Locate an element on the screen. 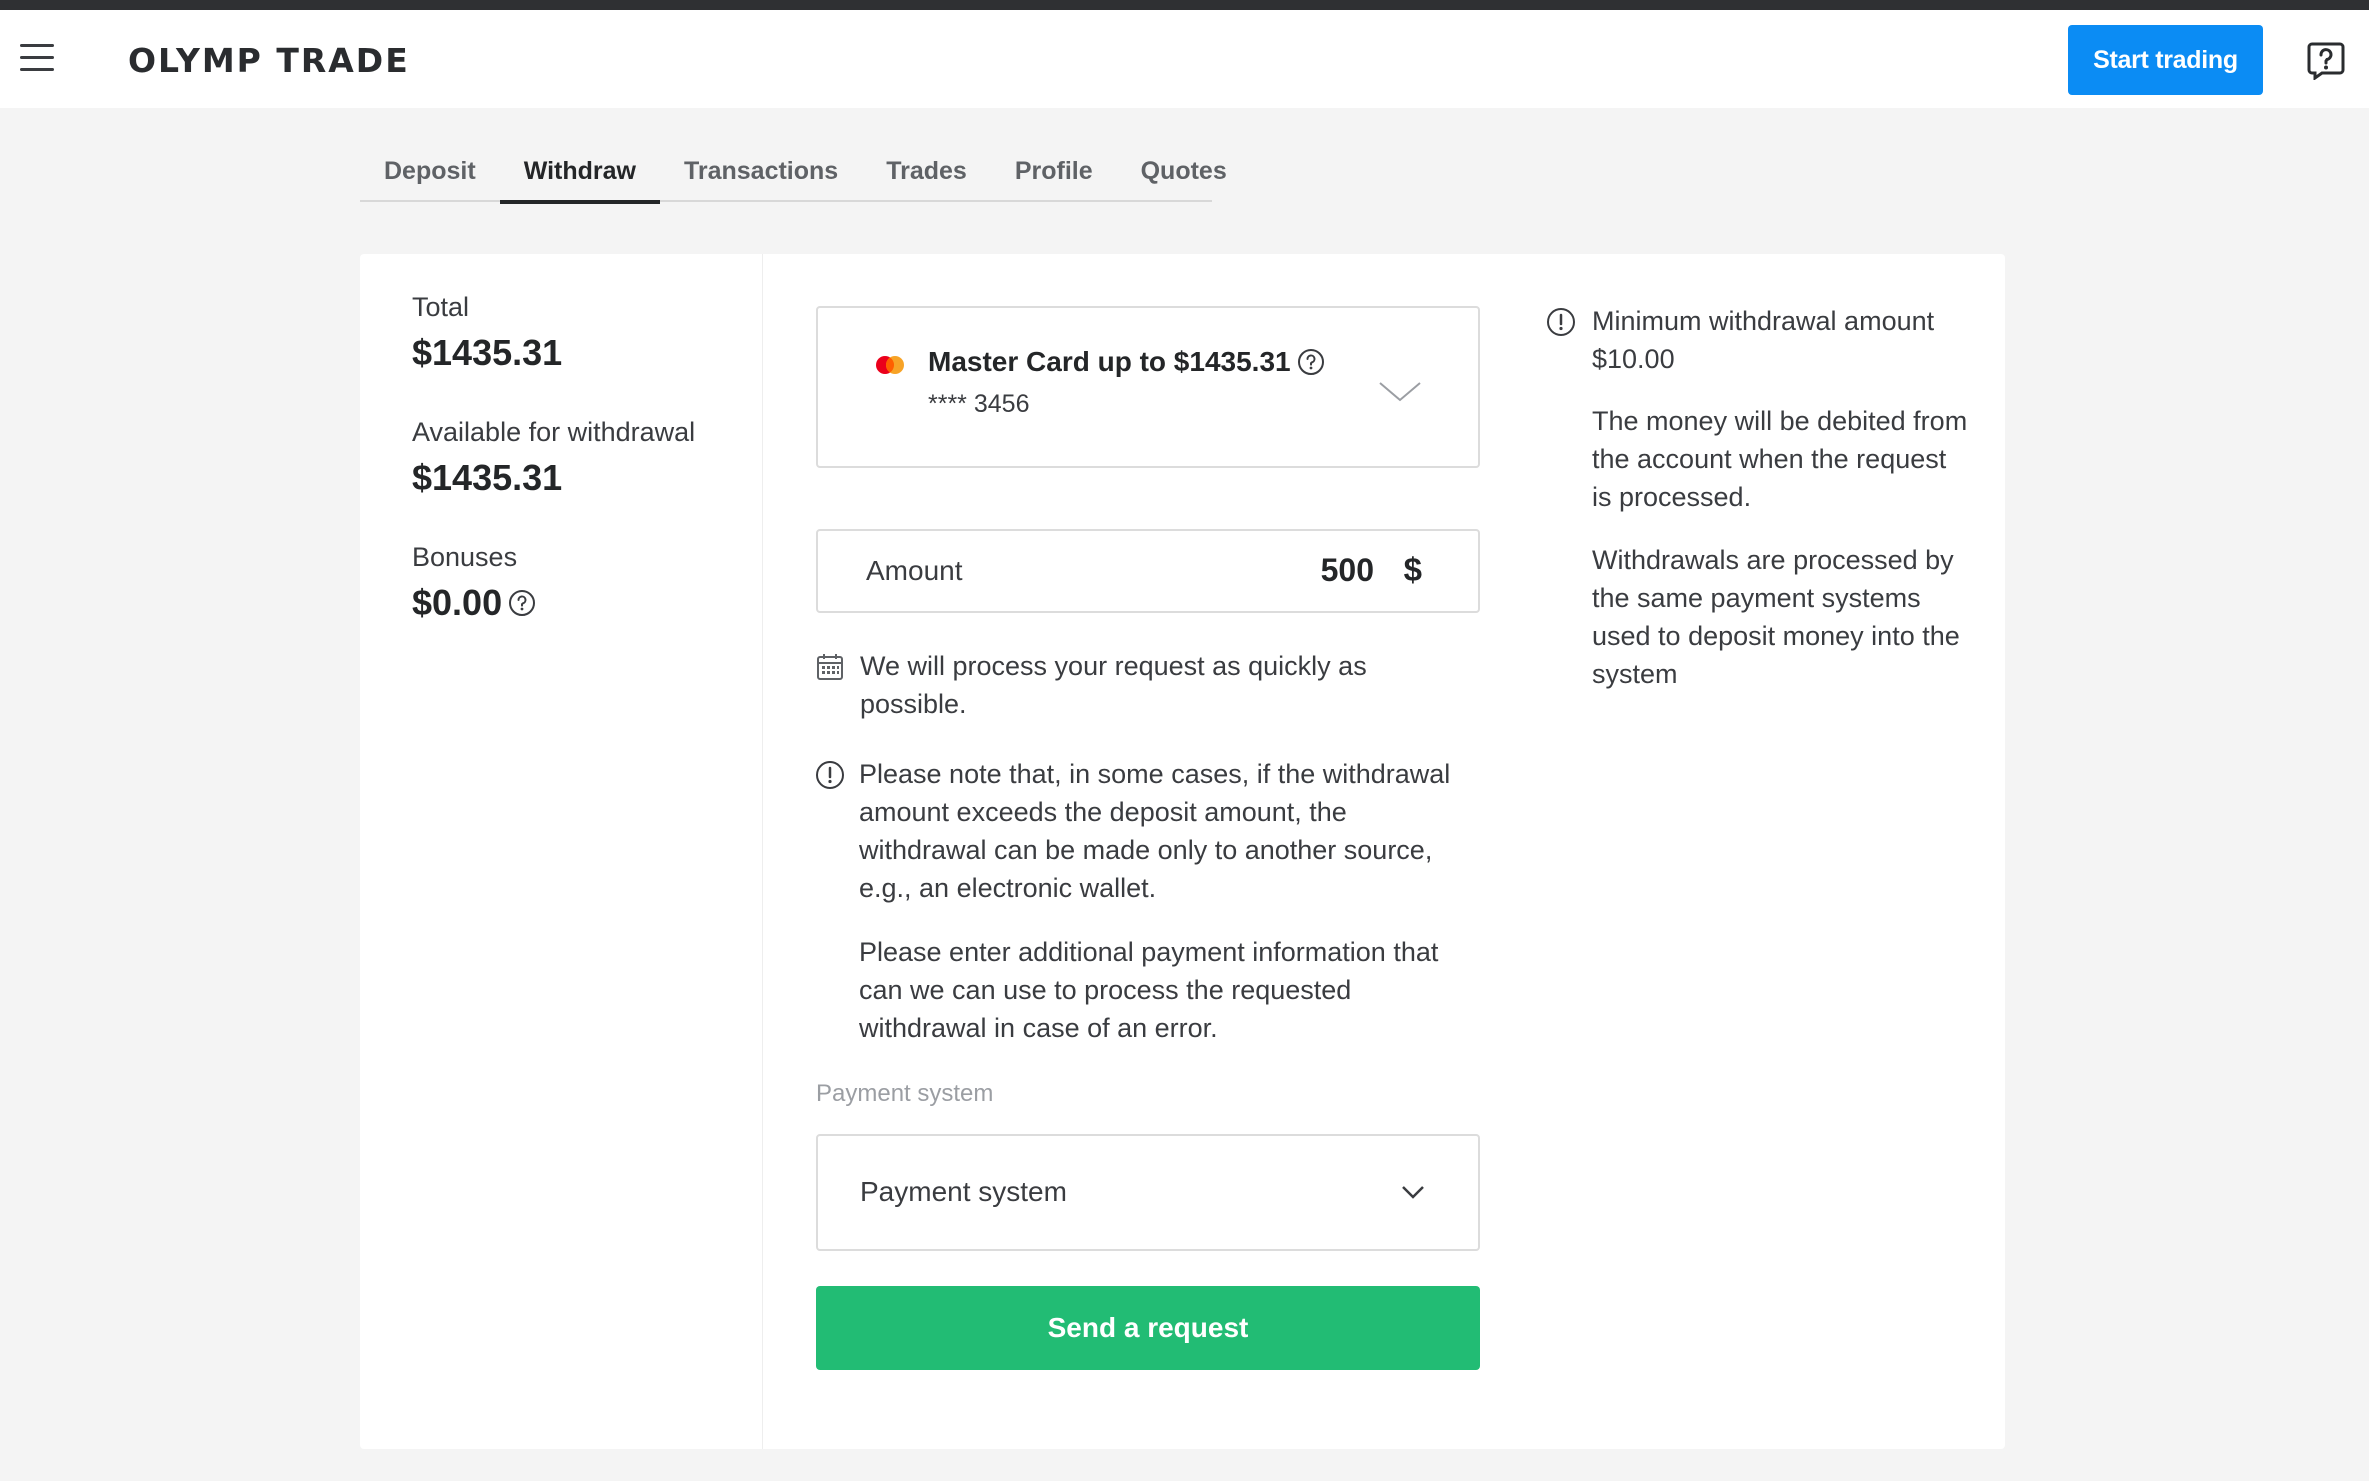  bonuses-value: $0.00 is located at coordinates (474, 603).